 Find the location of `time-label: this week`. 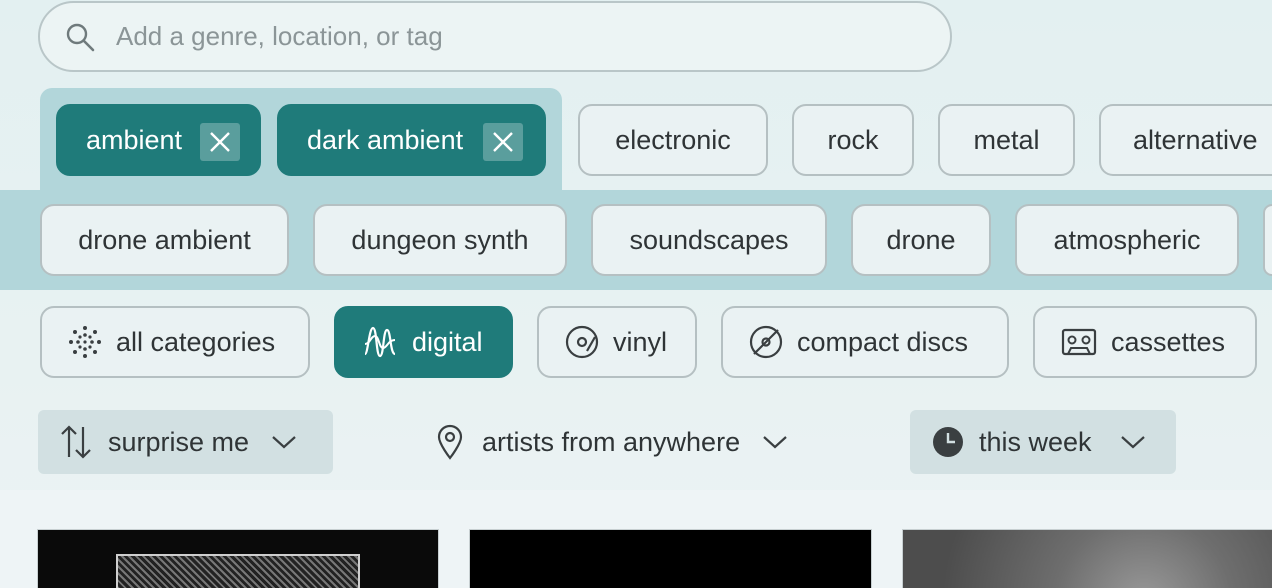

time-label: this week is located at coordinates (1035, 441).